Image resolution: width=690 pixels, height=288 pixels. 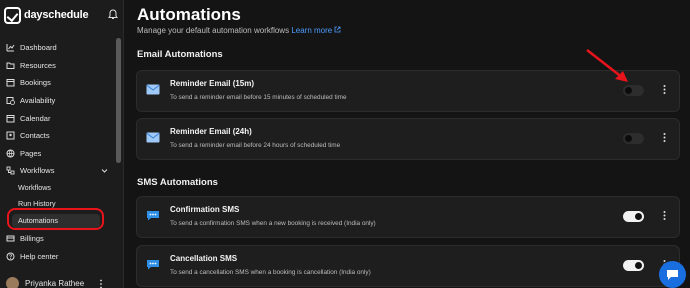 What do you see at coordinates (212, 83) in the screenshot?
I see `card-title: Reminder Email (15m)` at bounding box center [212, 83].